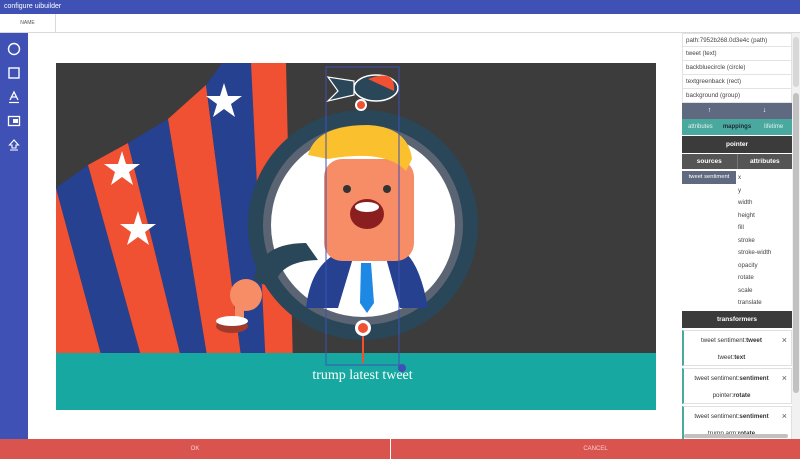  I want to click on scrollbar-thumb, so click(796, 243).